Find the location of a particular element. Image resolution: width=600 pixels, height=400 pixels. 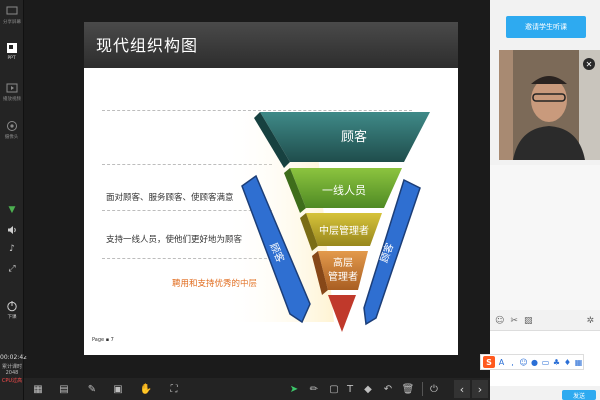

document-icon: ▤ is located at coordinates (64, 389).